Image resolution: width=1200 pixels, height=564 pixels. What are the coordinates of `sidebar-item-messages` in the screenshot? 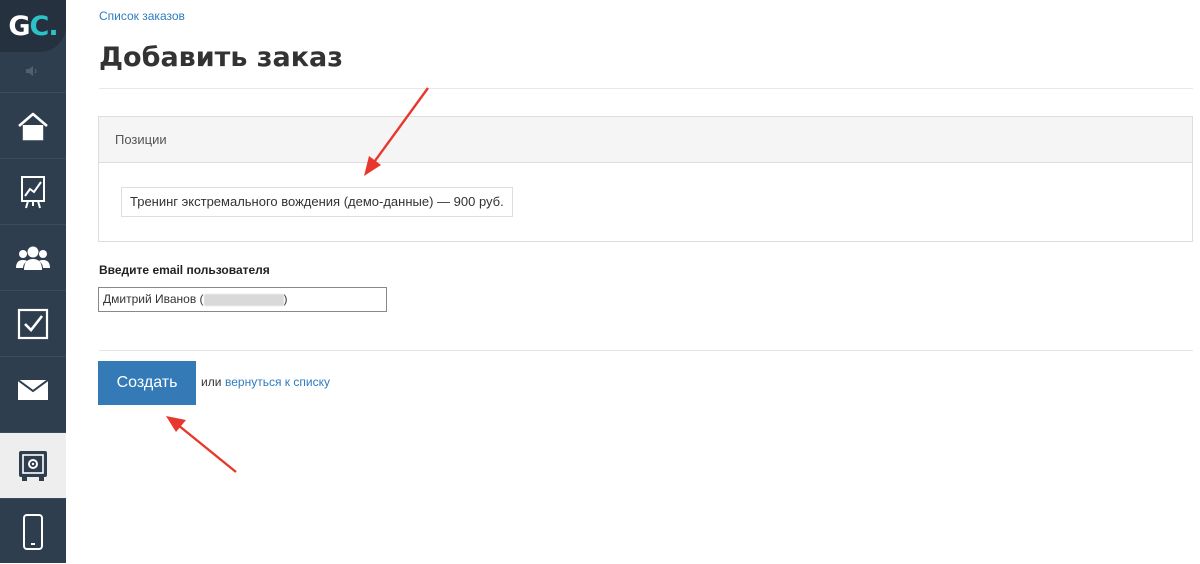 It's located at (33, 389).